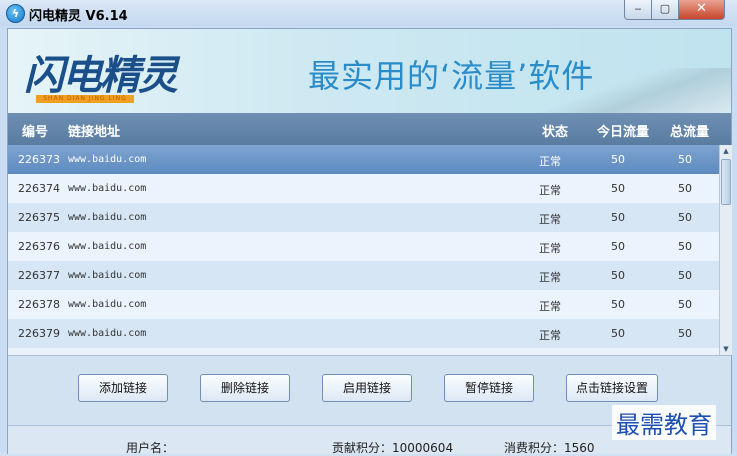 This screenshot has height=456, width=737. What do you see at coordinates (726, 182) in the screenshot?
I see `scrollbar-thumb` at bounding box center [726, 182].